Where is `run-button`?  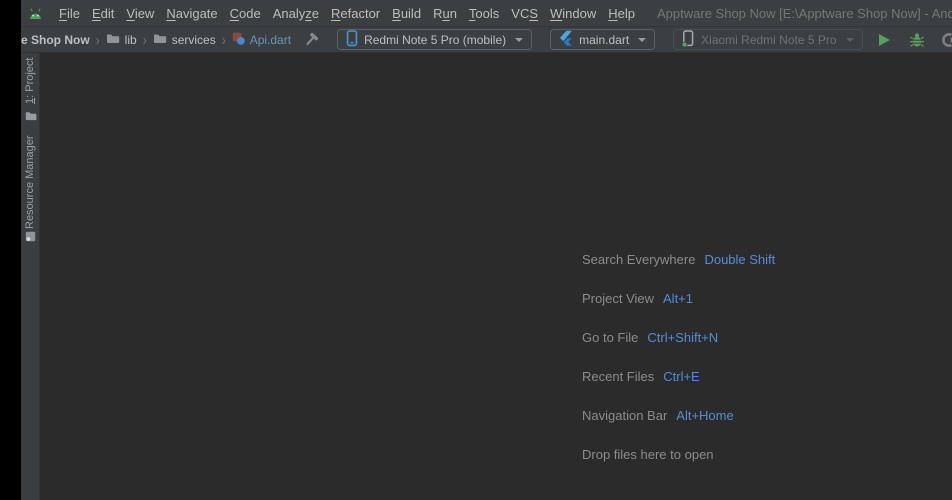 run-button is located at coordinates (885, 40).